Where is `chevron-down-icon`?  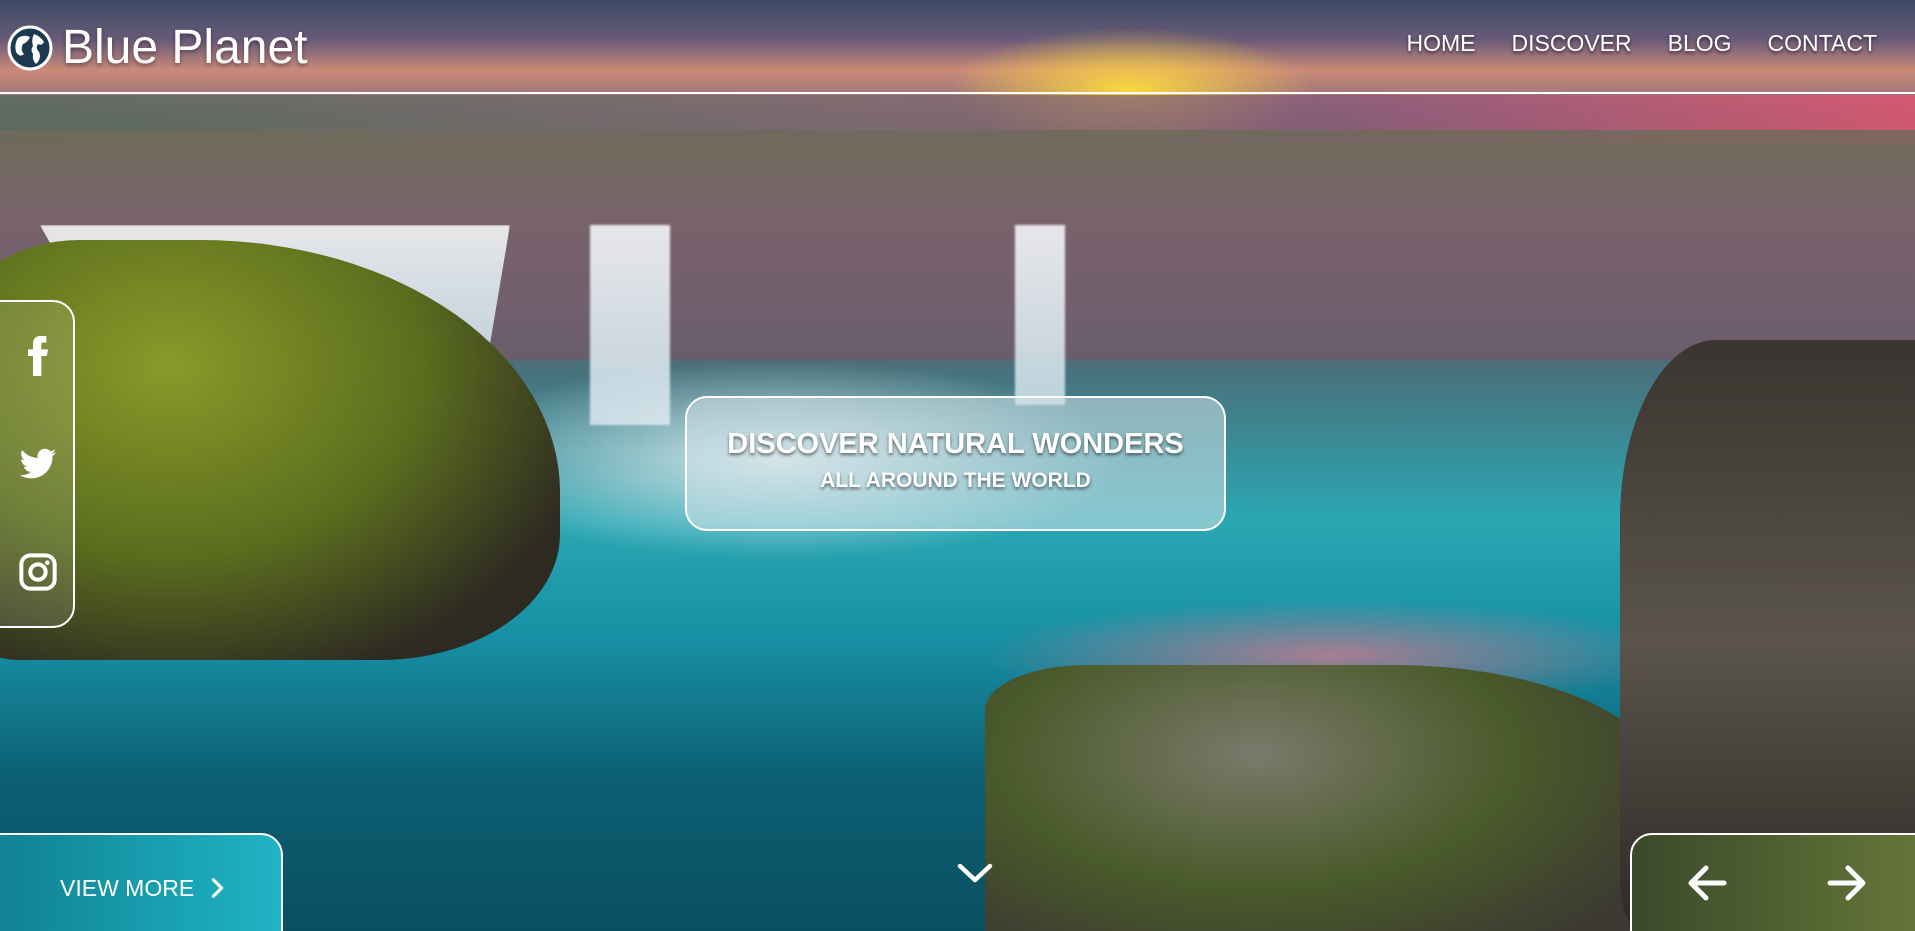 chevron-down-icon is located at coordinates (975, 873).